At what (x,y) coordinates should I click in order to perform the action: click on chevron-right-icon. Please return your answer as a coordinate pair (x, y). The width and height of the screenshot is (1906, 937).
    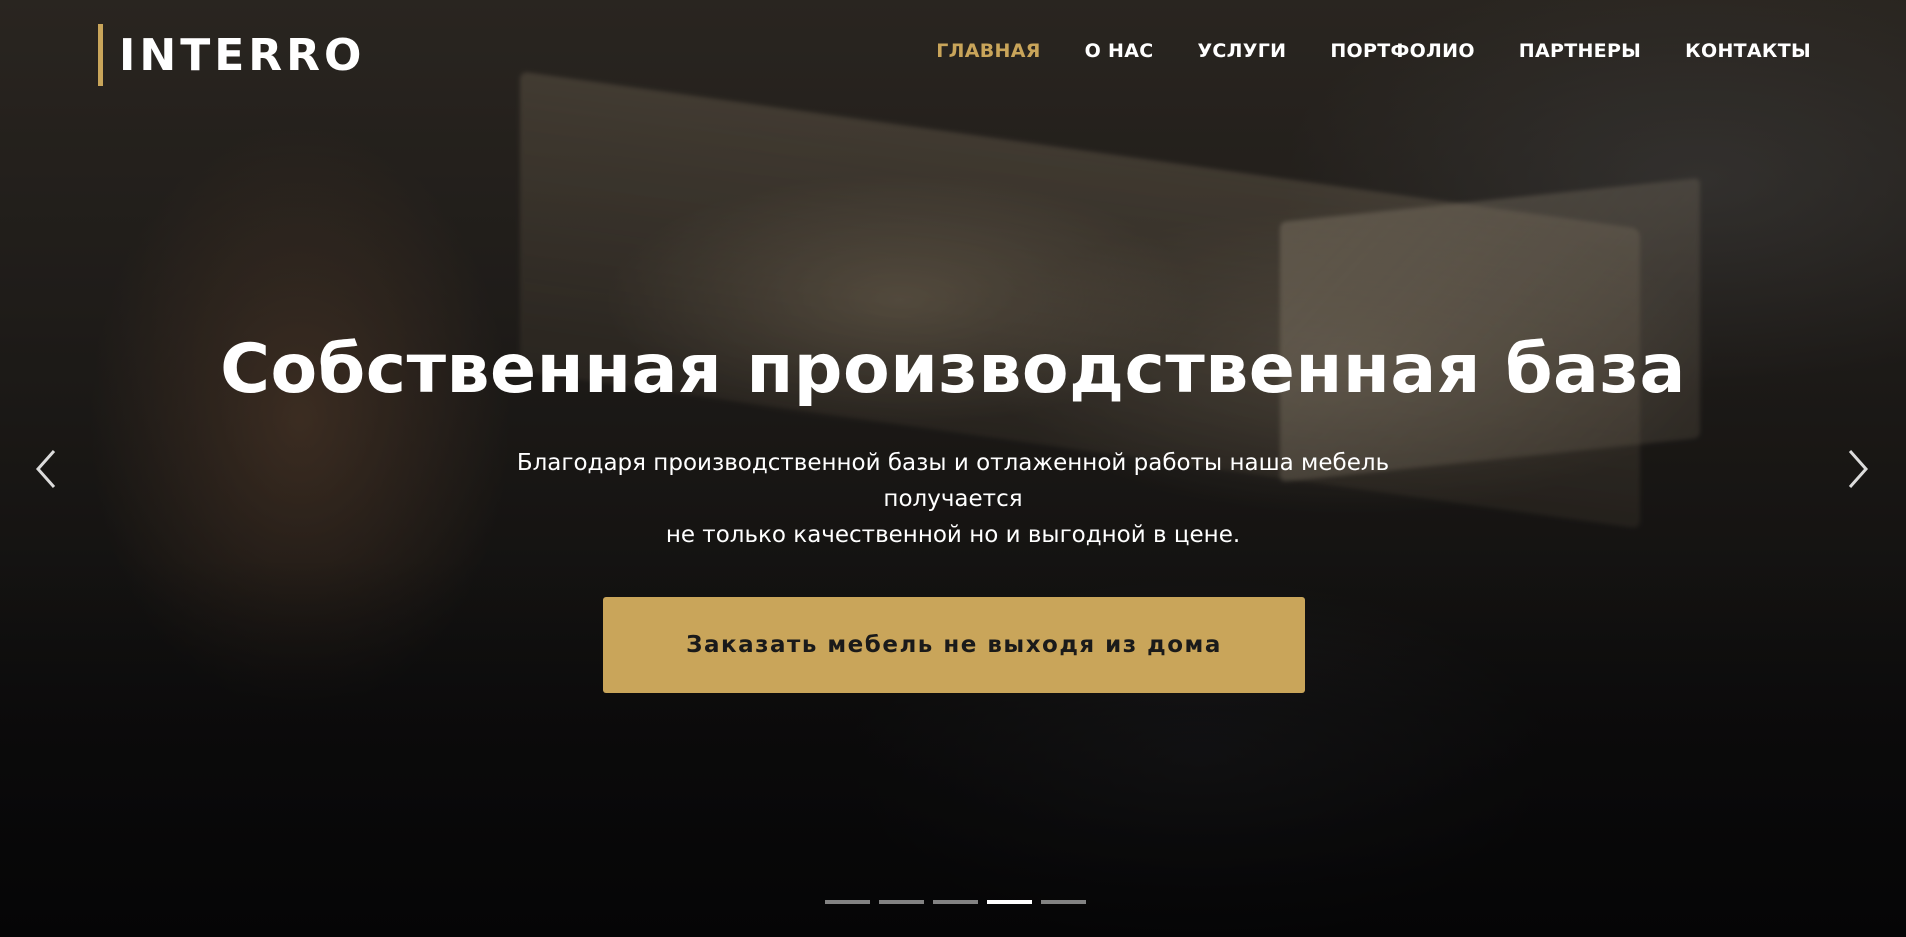
    Looking at the image, I should click on (1858, 469).